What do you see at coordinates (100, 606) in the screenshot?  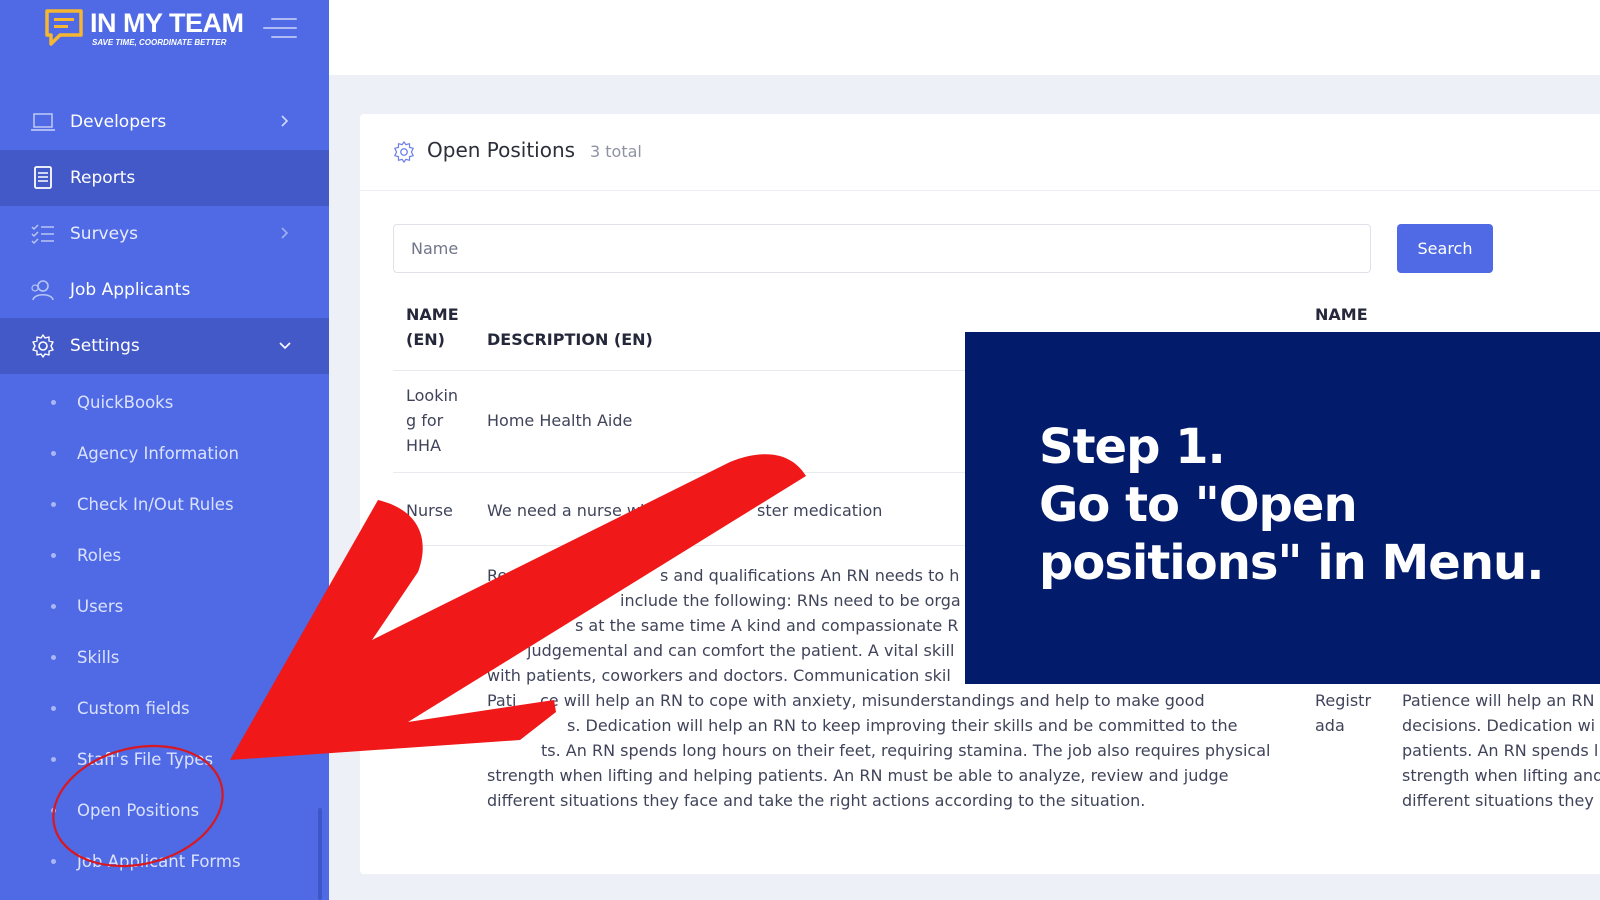 I see `sidebar-subitem-label: Users` at bounding box center [100, 606].